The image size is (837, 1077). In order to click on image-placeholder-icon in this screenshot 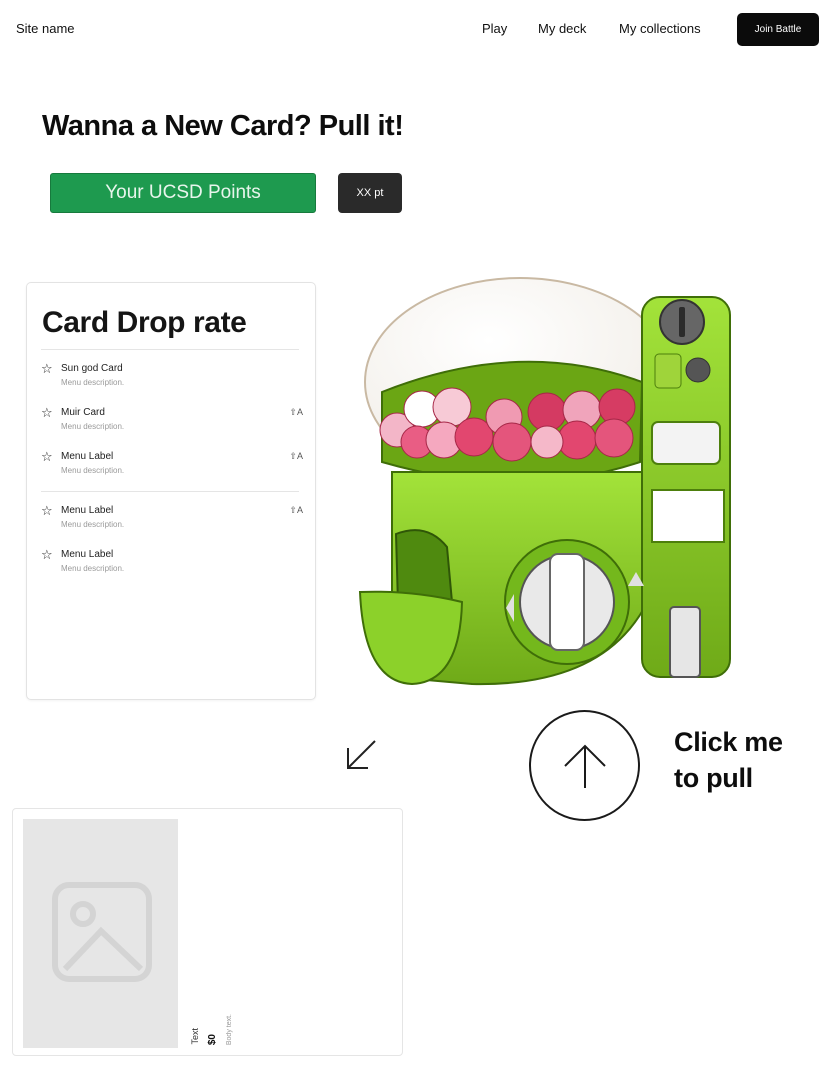, I will do `click(102, 932)`.